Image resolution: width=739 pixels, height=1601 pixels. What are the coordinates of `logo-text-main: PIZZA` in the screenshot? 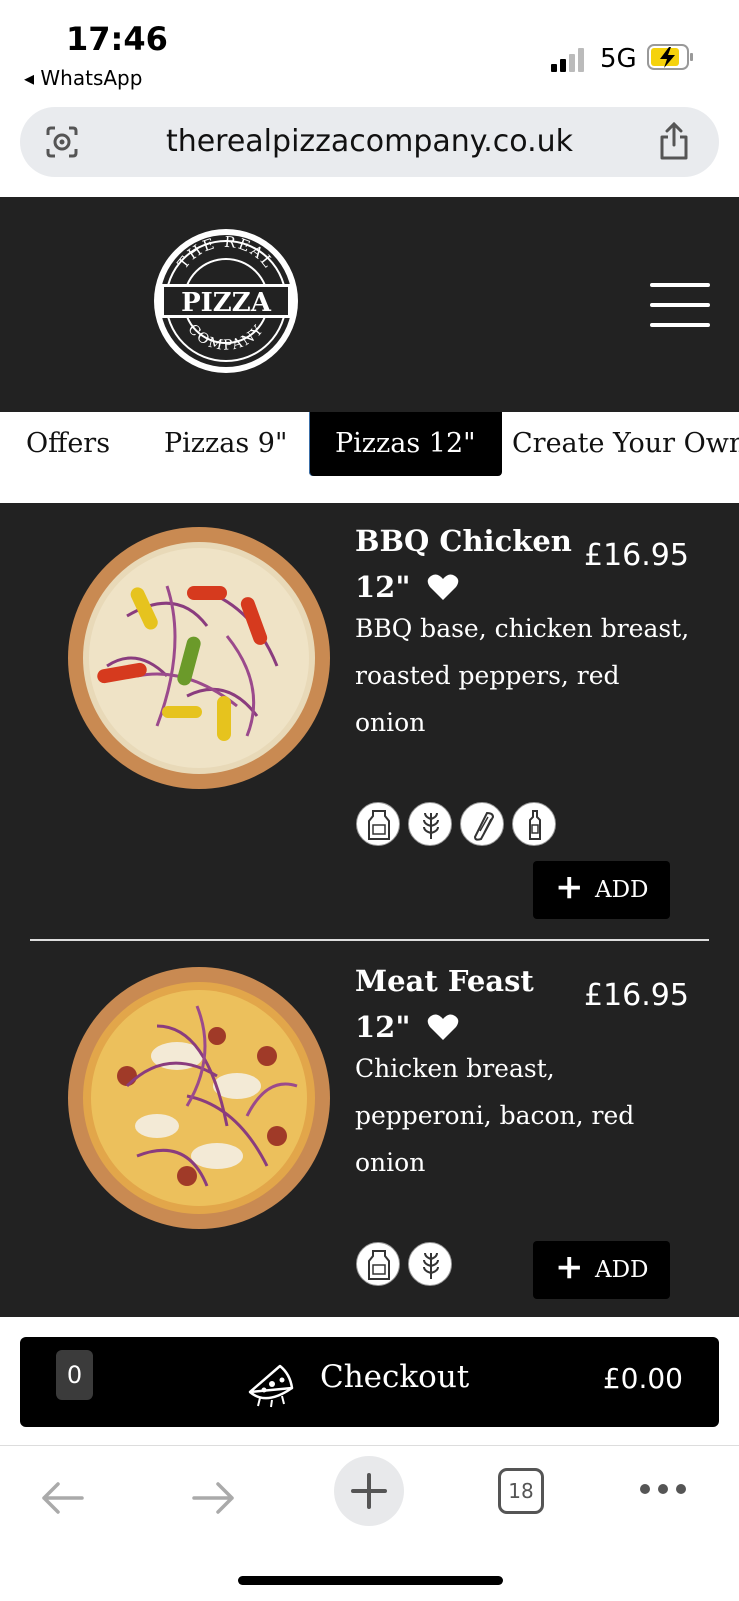 It's located at (226, 303).